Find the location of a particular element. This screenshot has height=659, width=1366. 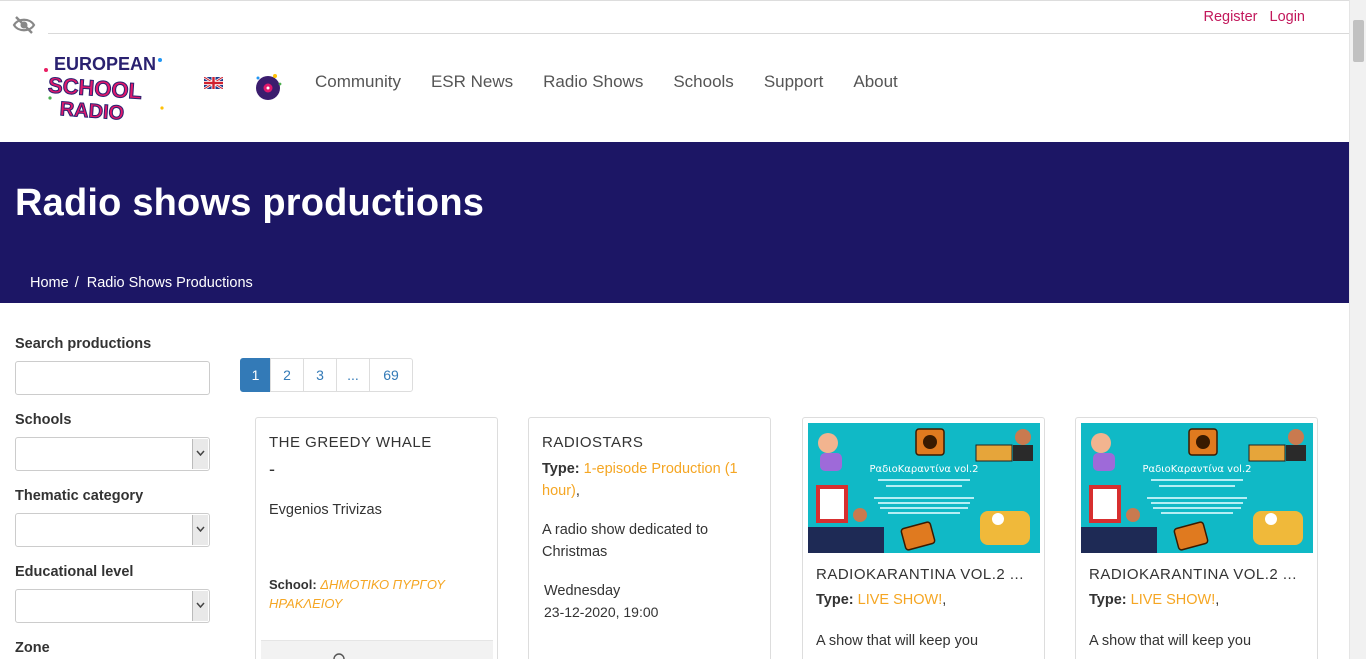

accessibility-eye-icon is located at coordinates (24, 25).